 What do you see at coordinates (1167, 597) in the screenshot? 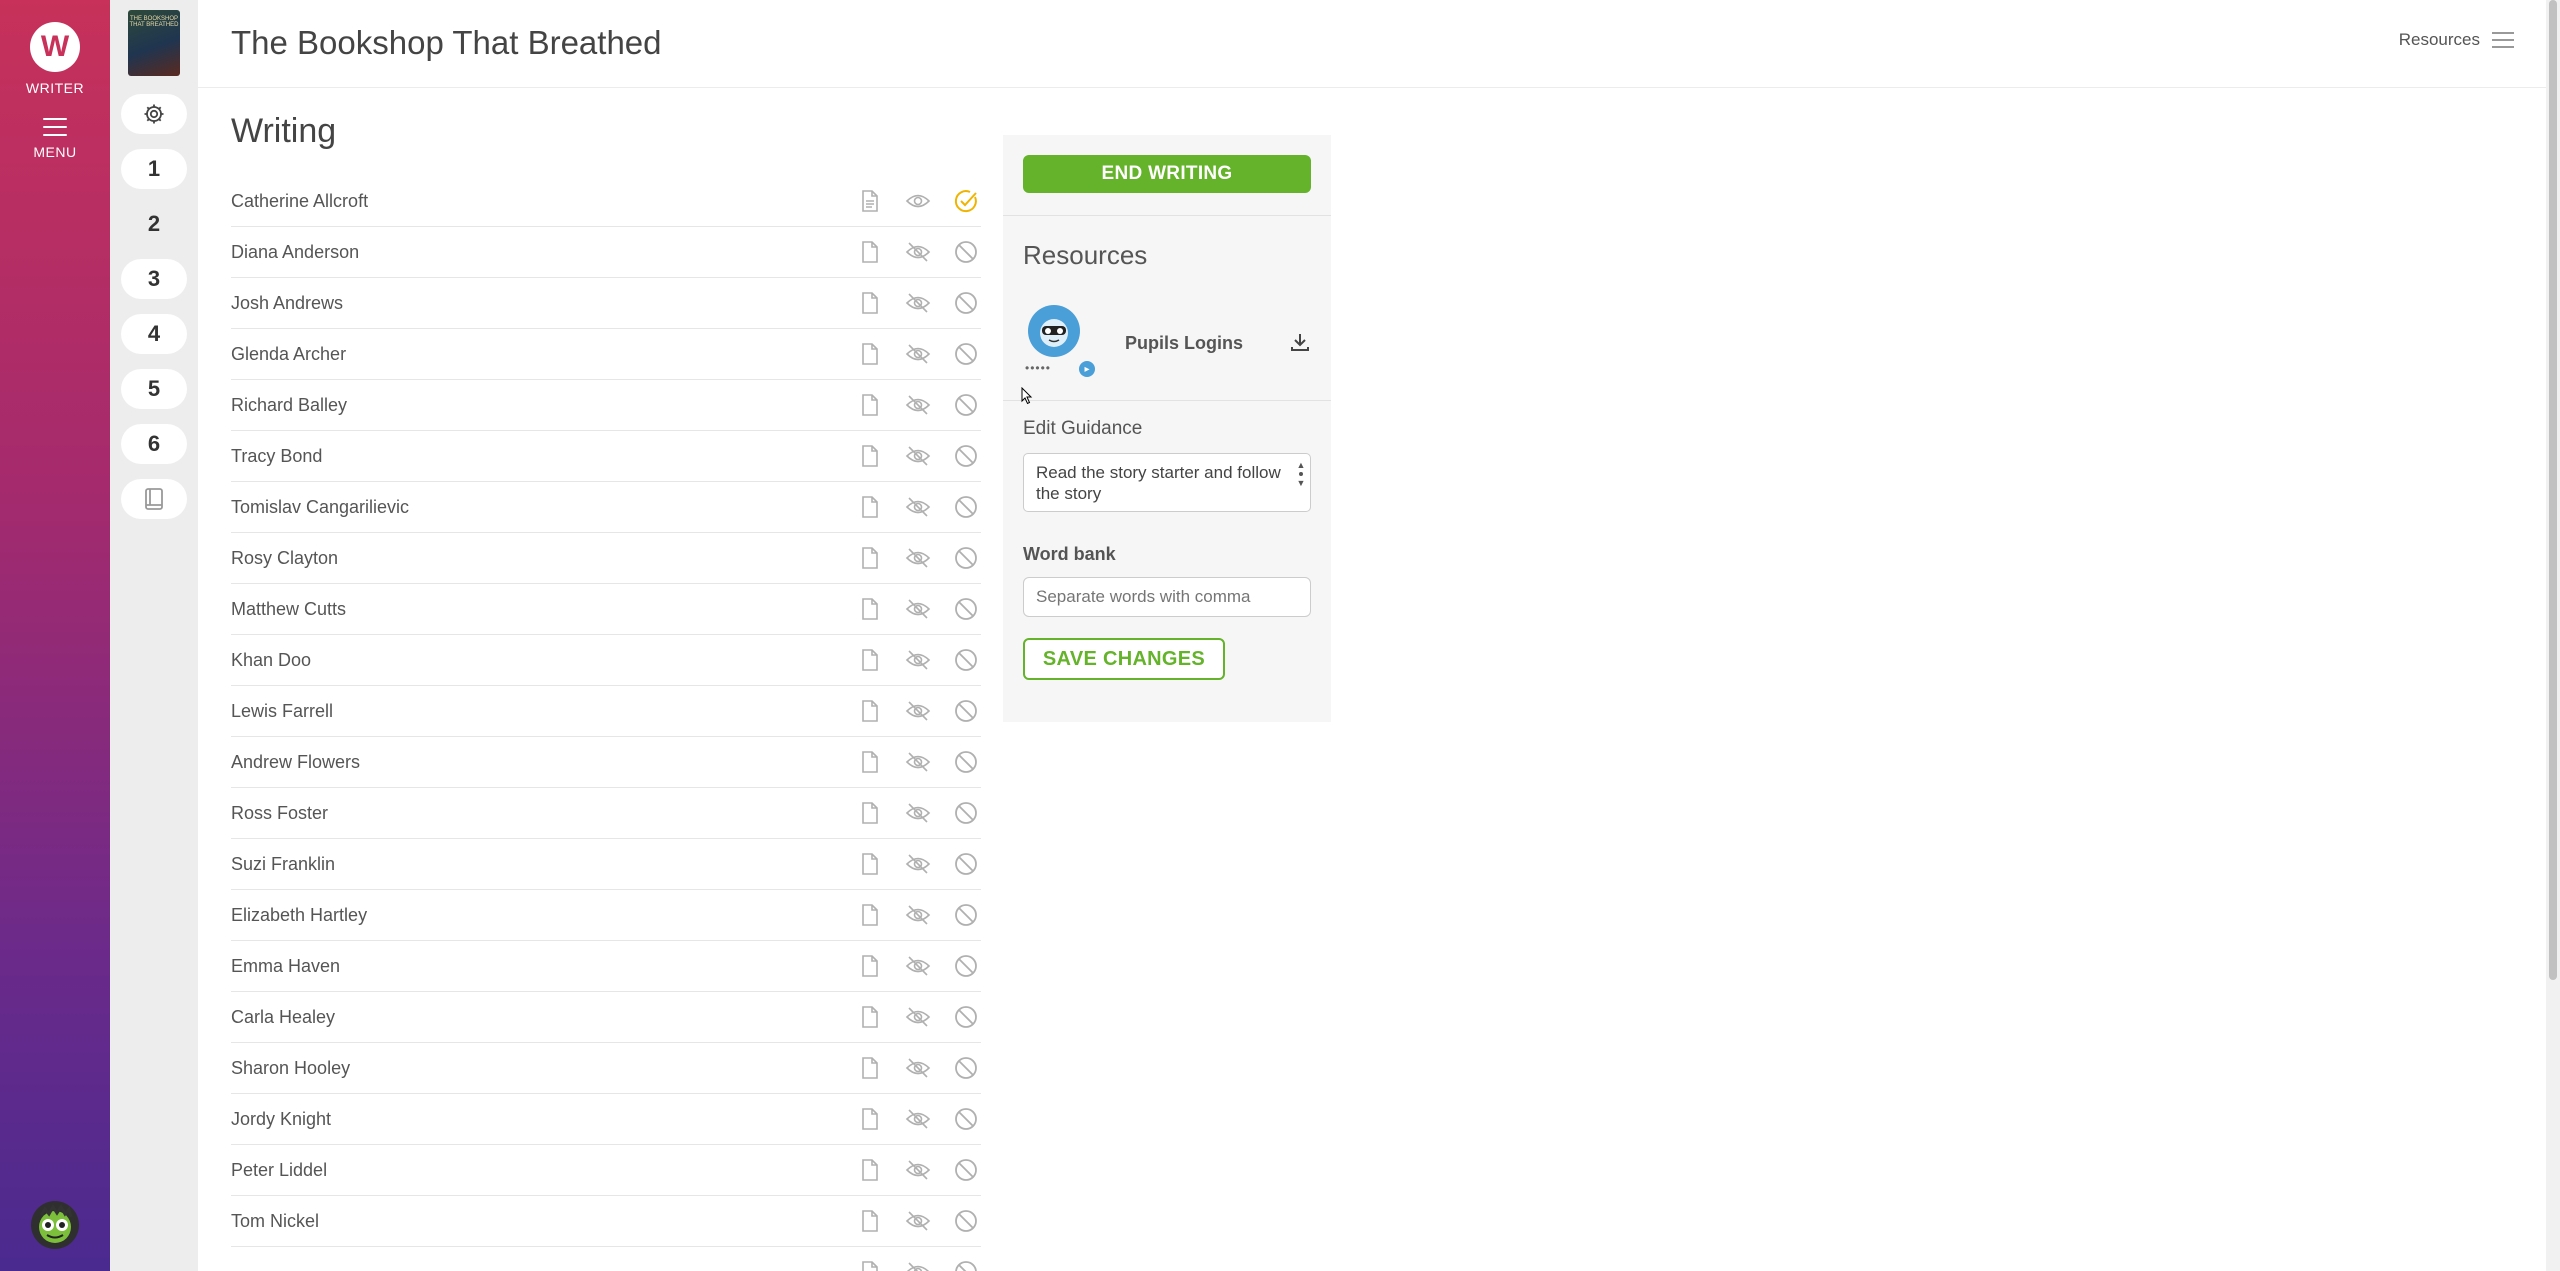
I see `word-bank-input` at bounding box center [1167, 597].